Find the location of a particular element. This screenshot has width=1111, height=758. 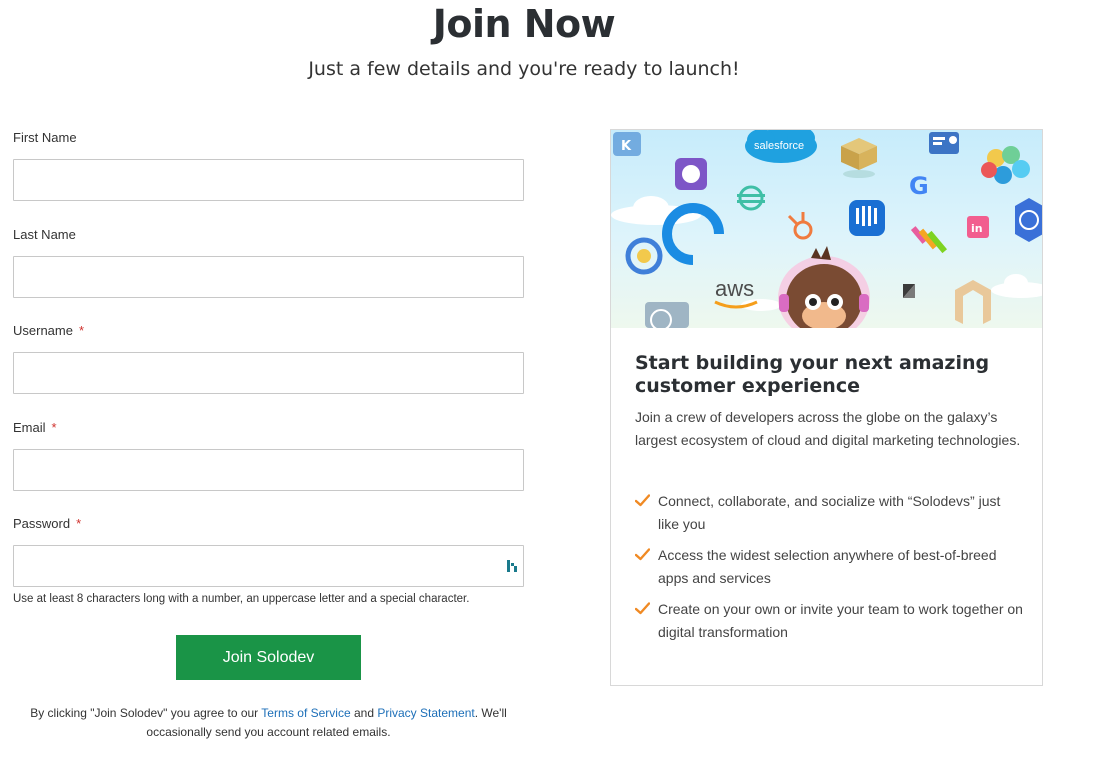

magento-logo is located at coordinates (973, 302).